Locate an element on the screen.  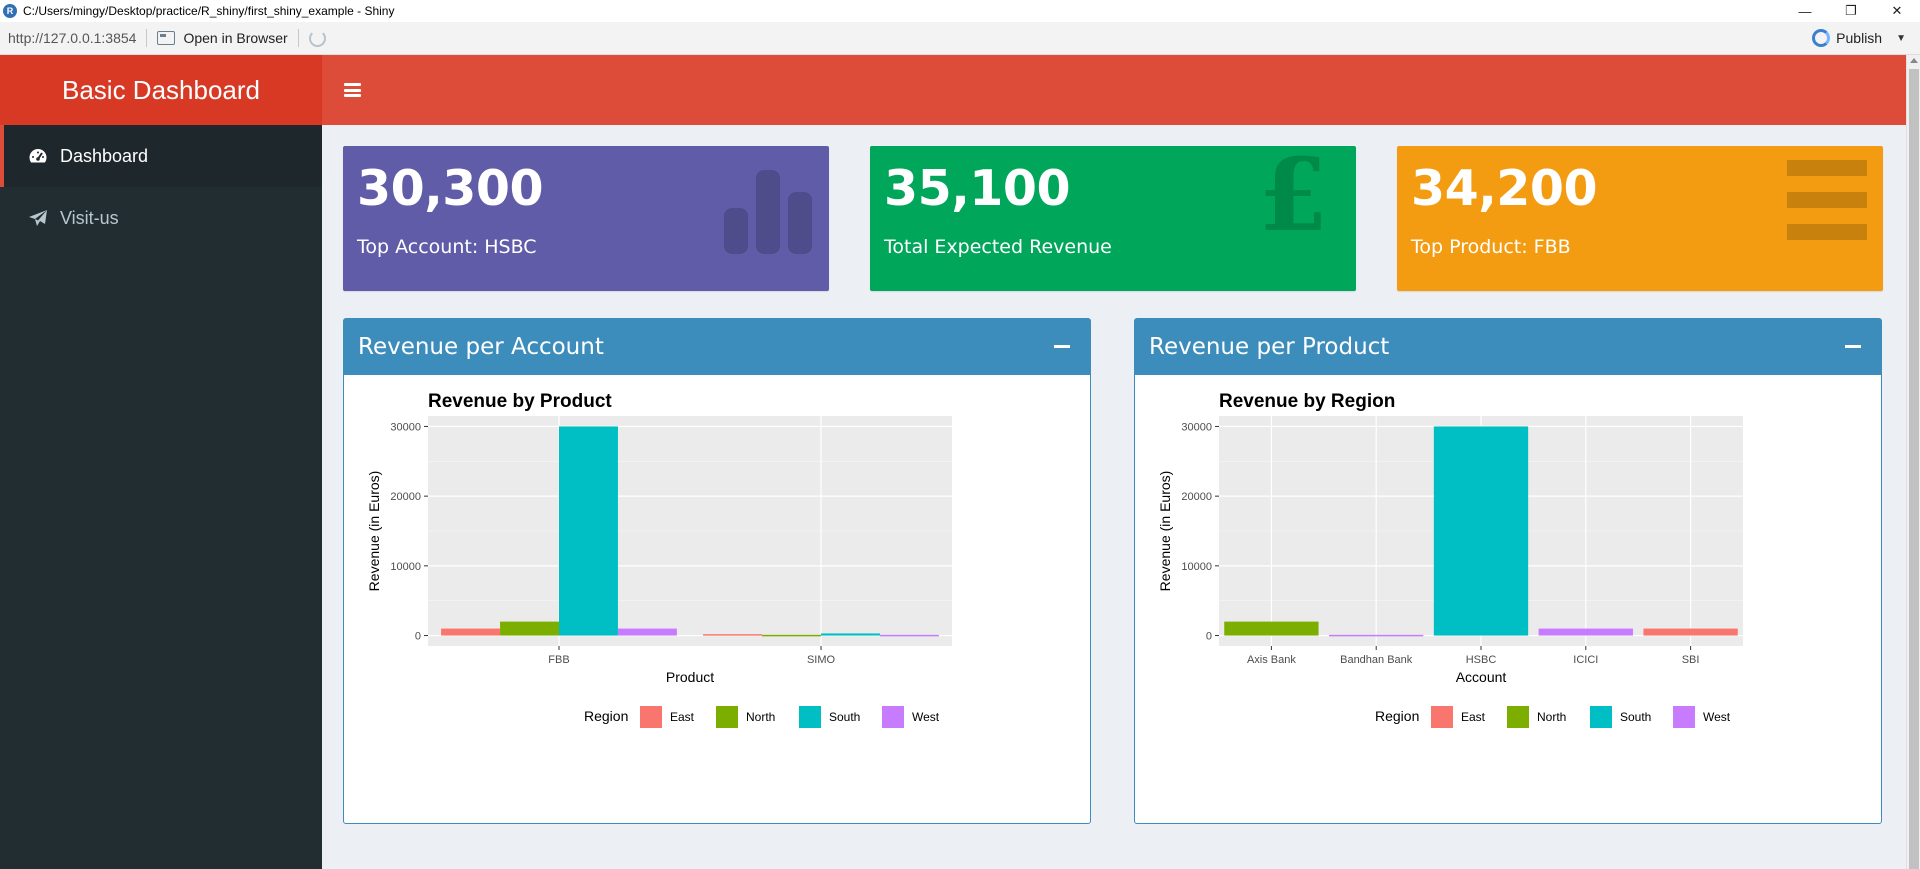
box-header: Revenue per Account is located at coordinates (717, 347).